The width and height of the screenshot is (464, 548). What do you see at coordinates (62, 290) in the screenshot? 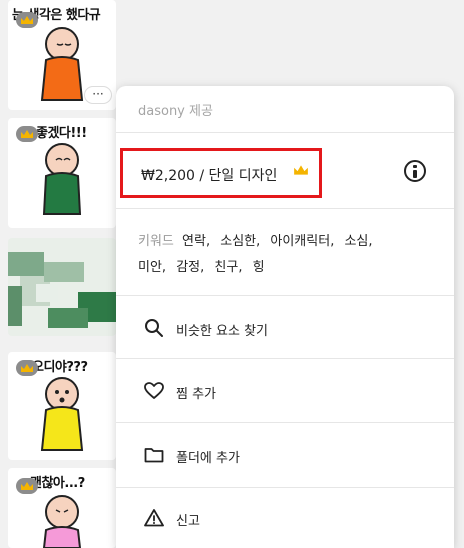
I see `blurred-image` at bounding box center [62, 290].